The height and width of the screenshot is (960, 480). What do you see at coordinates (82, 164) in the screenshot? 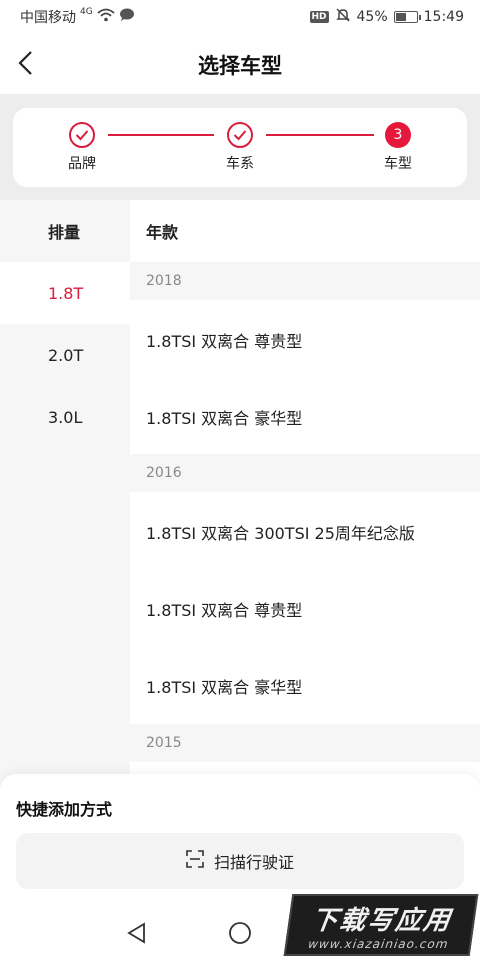
I see `step-label-brand: 品牌` at bounding box center [82, 164].